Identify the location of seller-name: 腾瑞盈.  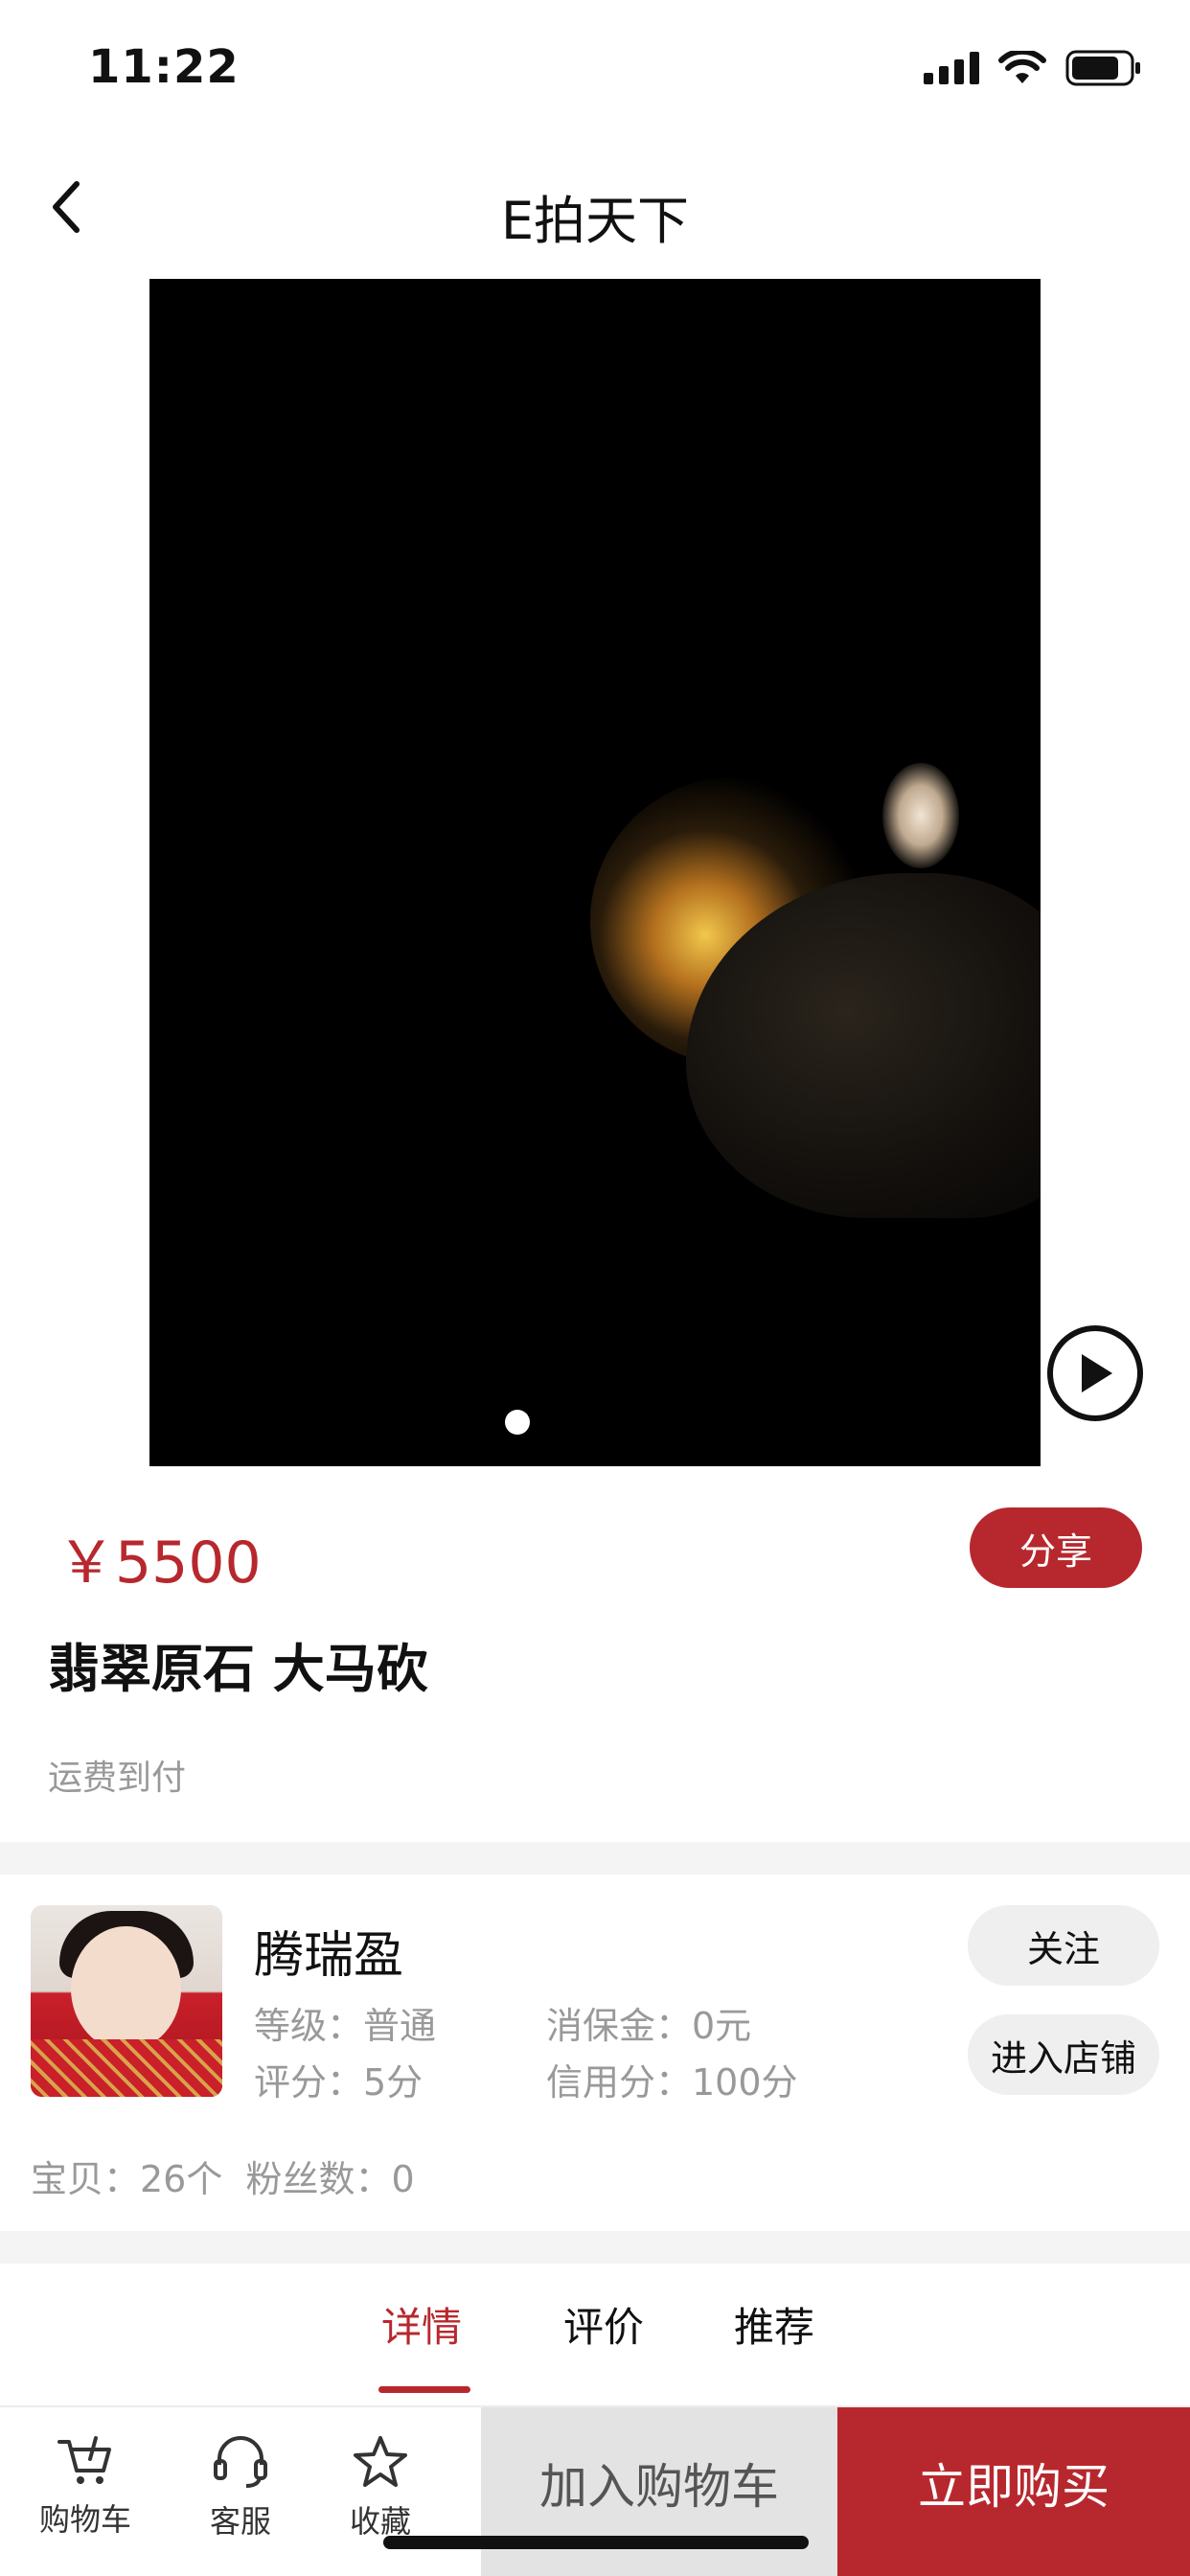
(329, 1956).